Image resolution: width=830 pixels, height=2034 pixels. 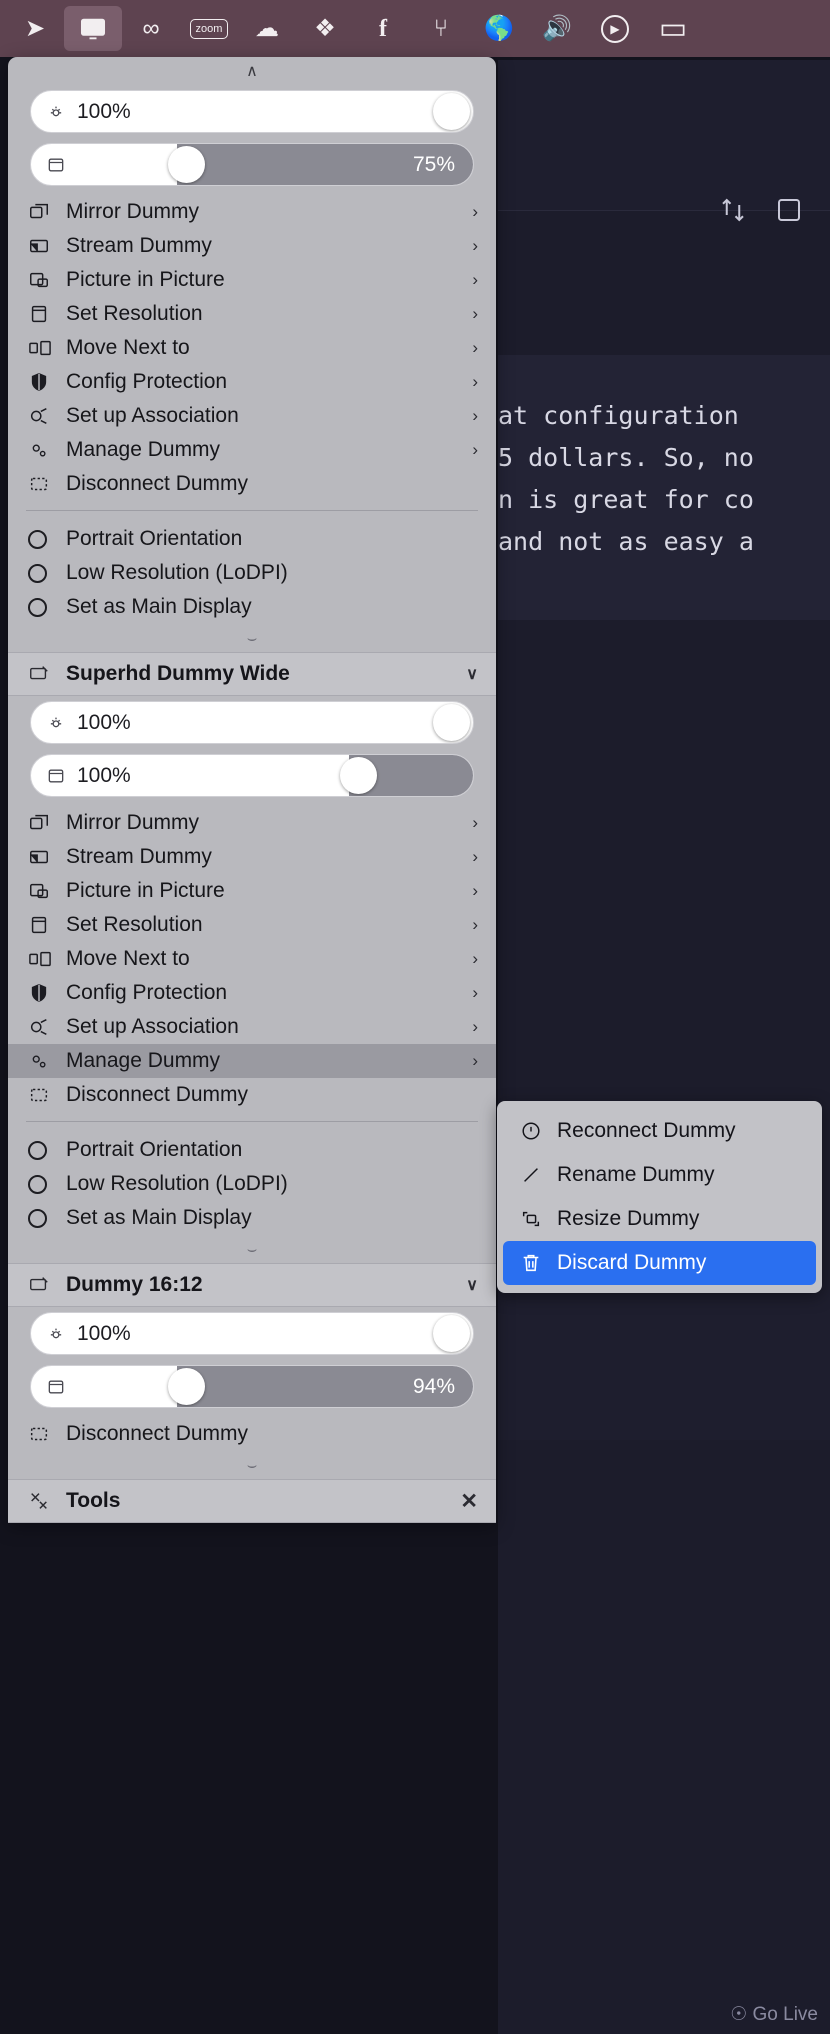 What do you see at coordinates (774, 2014) in the screenshot?
I see `go-live-status: ☉ Go Live` at bounding box center [774, 2014].